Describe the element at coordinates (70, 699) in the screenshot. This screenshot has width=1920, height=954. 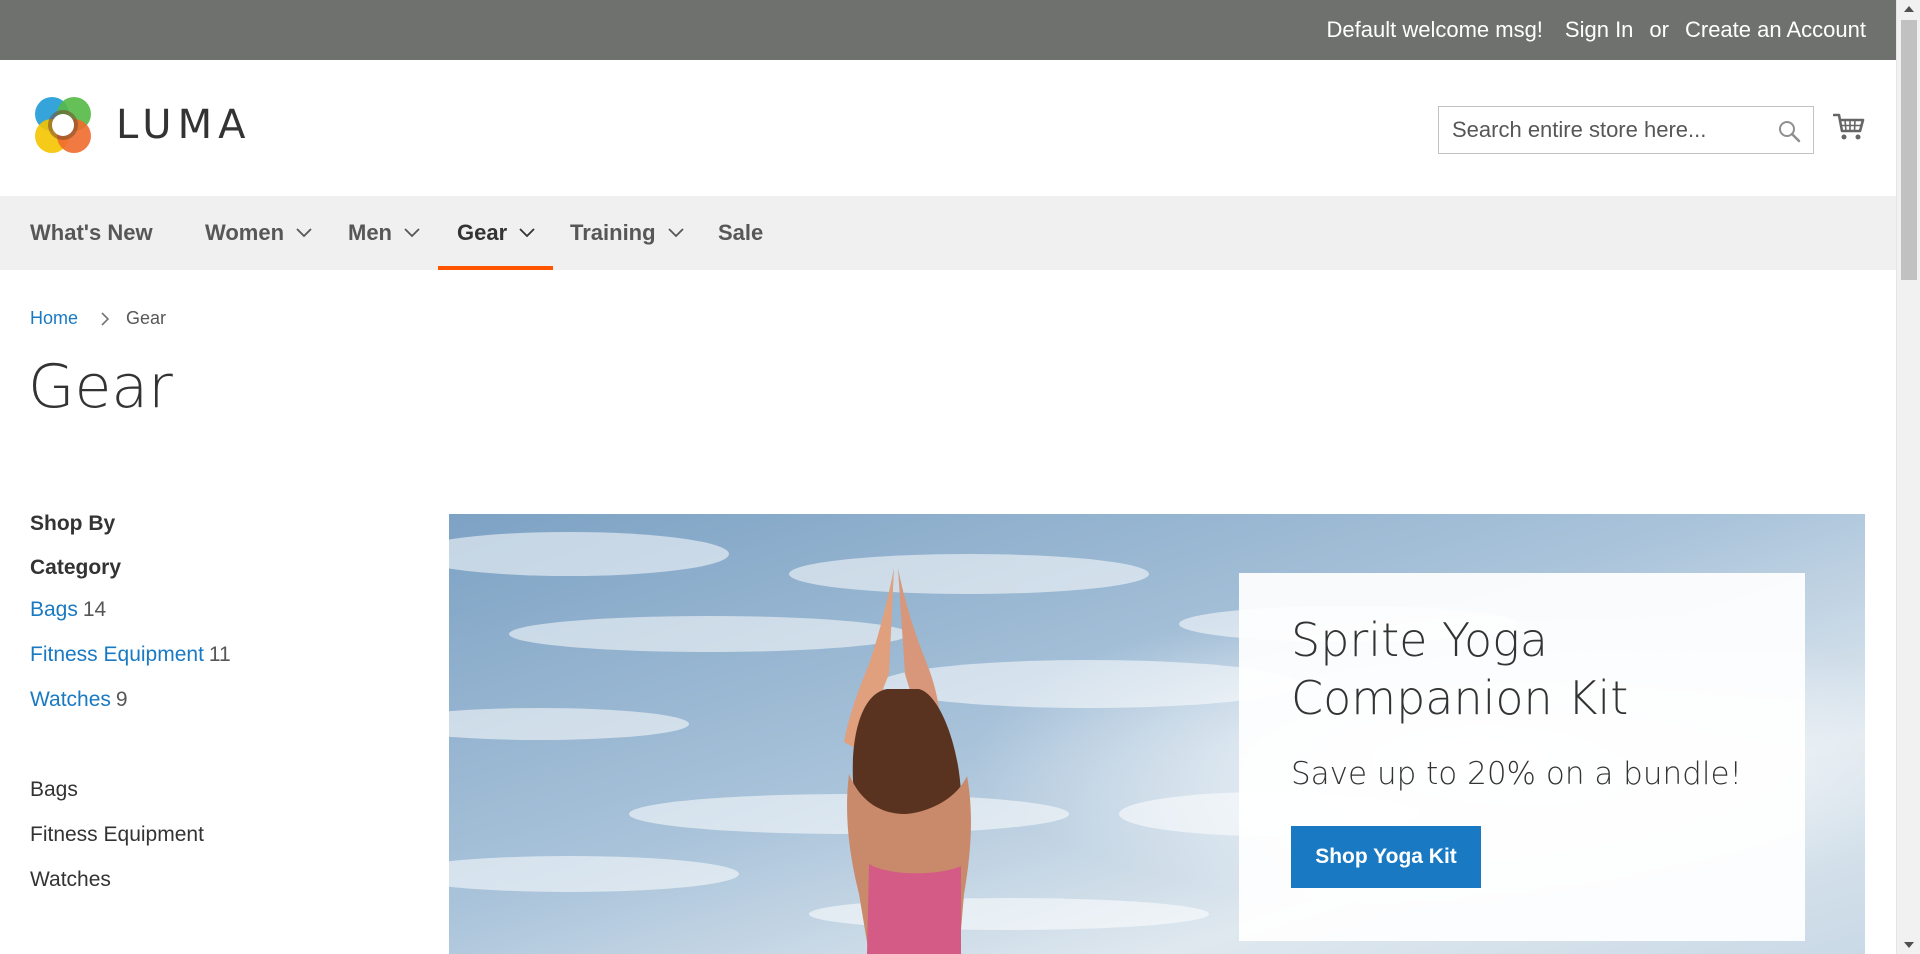
I see `filter-label: Watches` at that location.